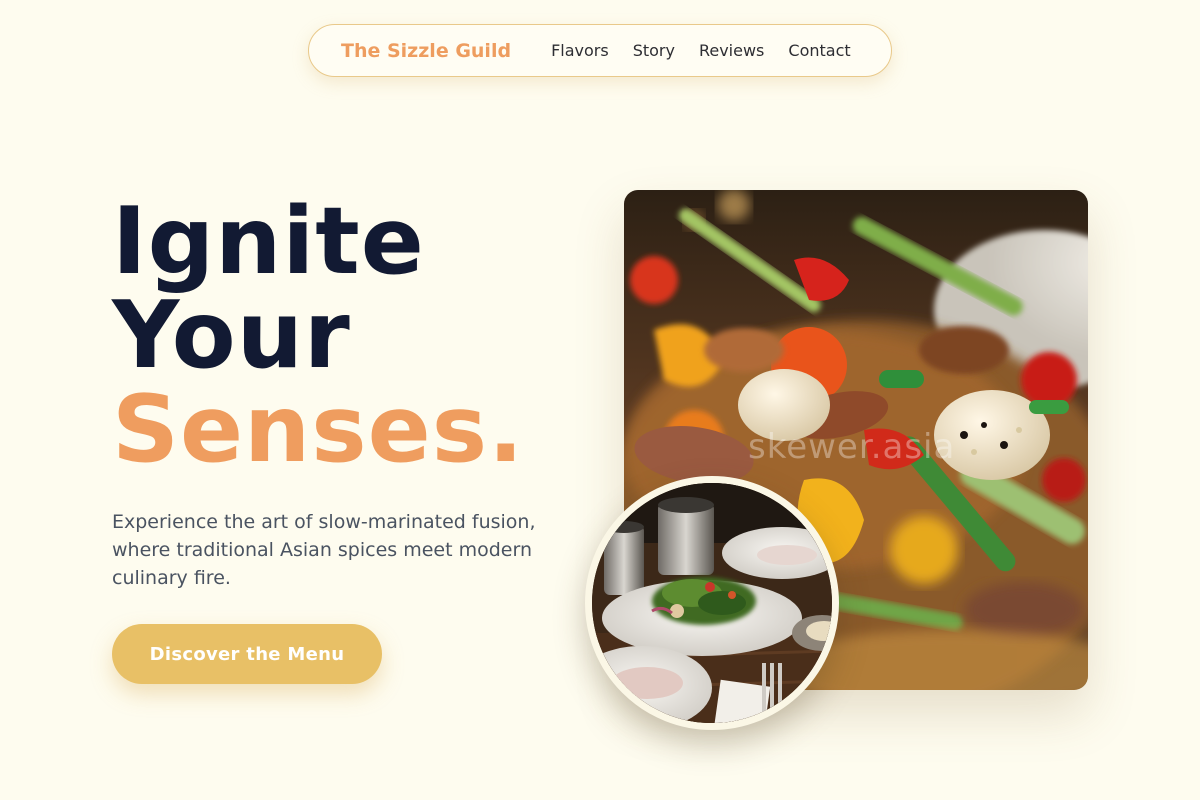  I want to click on hero-secondary-photo, so click(712, 603).